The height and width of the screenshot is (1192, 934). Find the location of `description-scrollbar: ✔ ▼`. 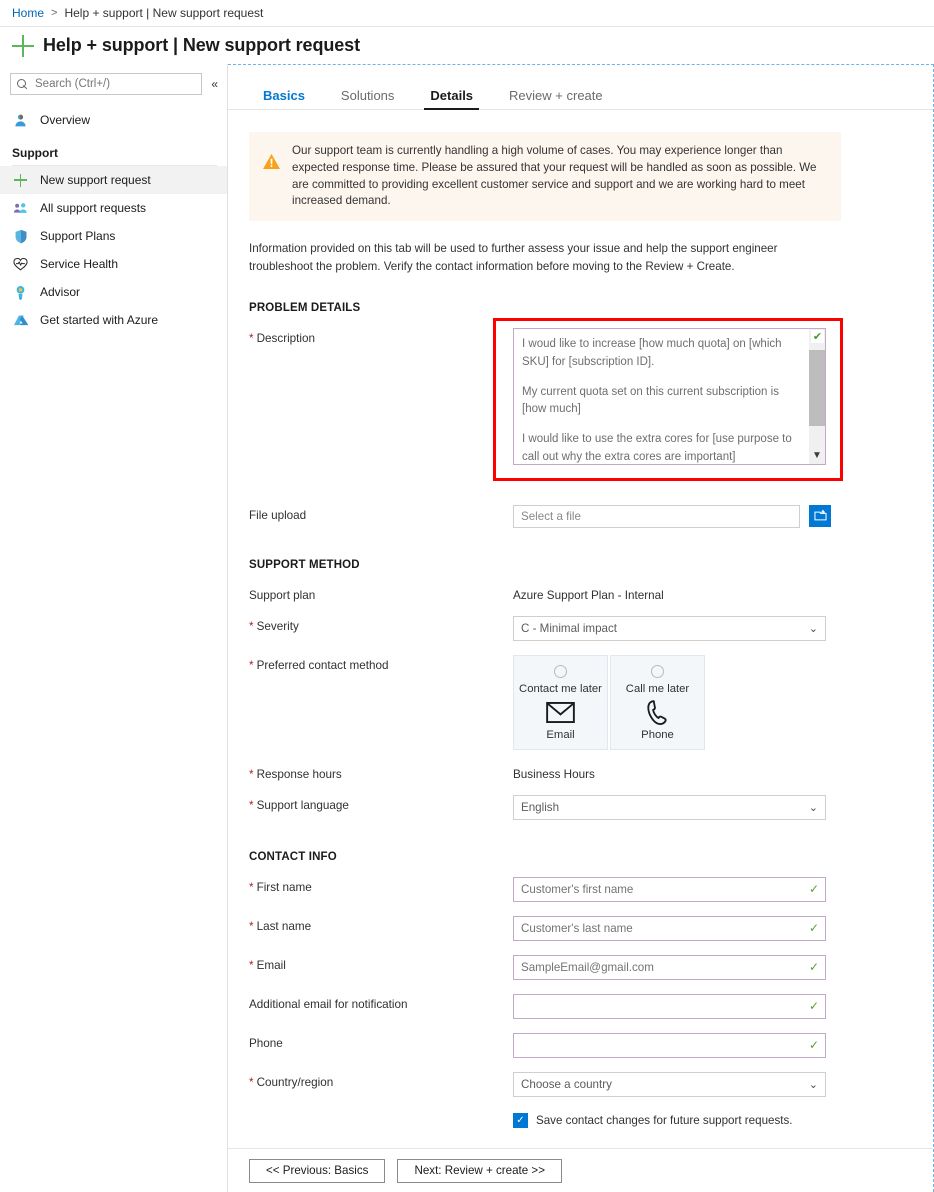

description-scrollbar: ✔ ▼ is located at coordinates (816, 396).